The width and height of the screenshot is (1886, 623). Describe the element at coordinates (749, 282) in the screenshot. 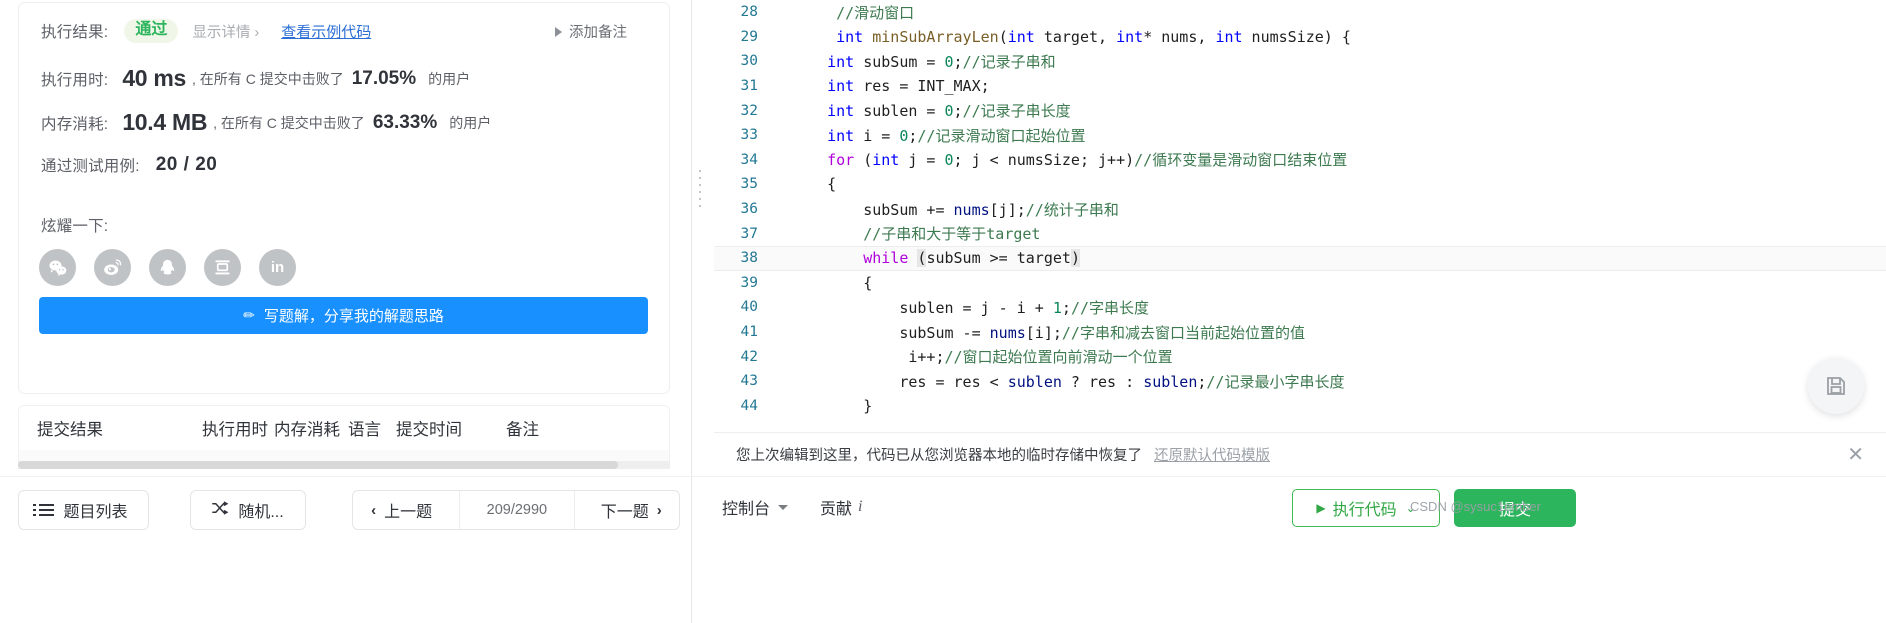

I see `line-number: 39` at that location.